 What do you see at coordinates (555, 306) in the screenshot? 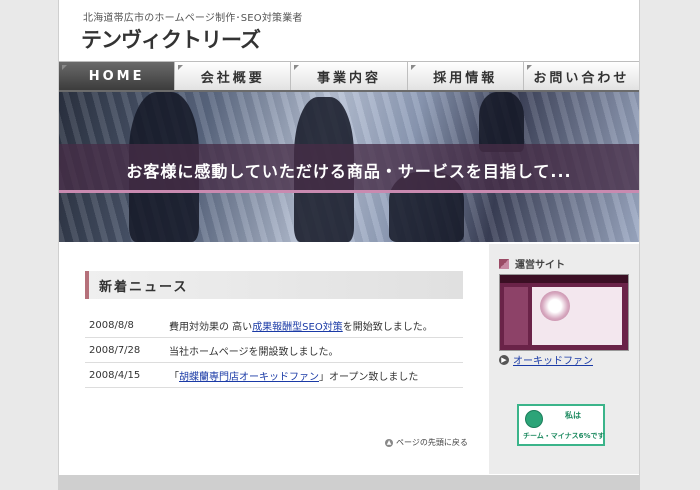
I see `orchid-flower-image` at bounding box center [555, 306].